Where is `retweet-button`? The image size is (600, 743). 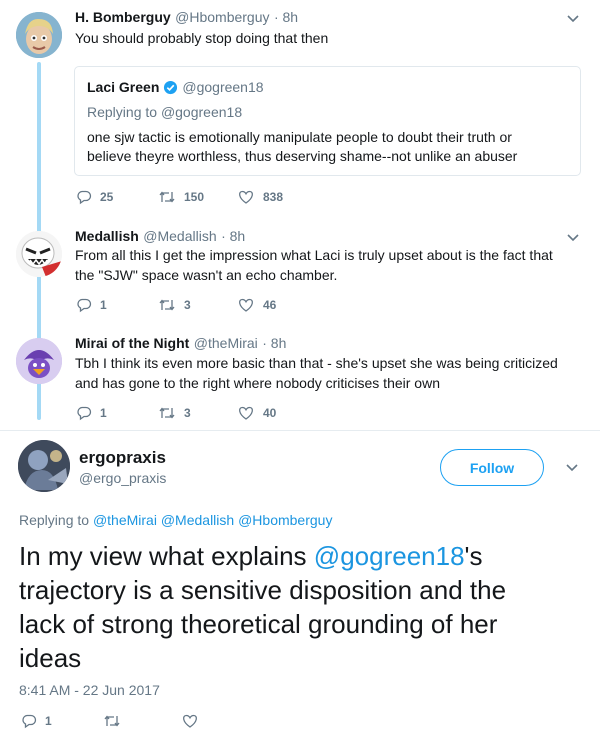 retweet-button is located at coordinates (112, 721).